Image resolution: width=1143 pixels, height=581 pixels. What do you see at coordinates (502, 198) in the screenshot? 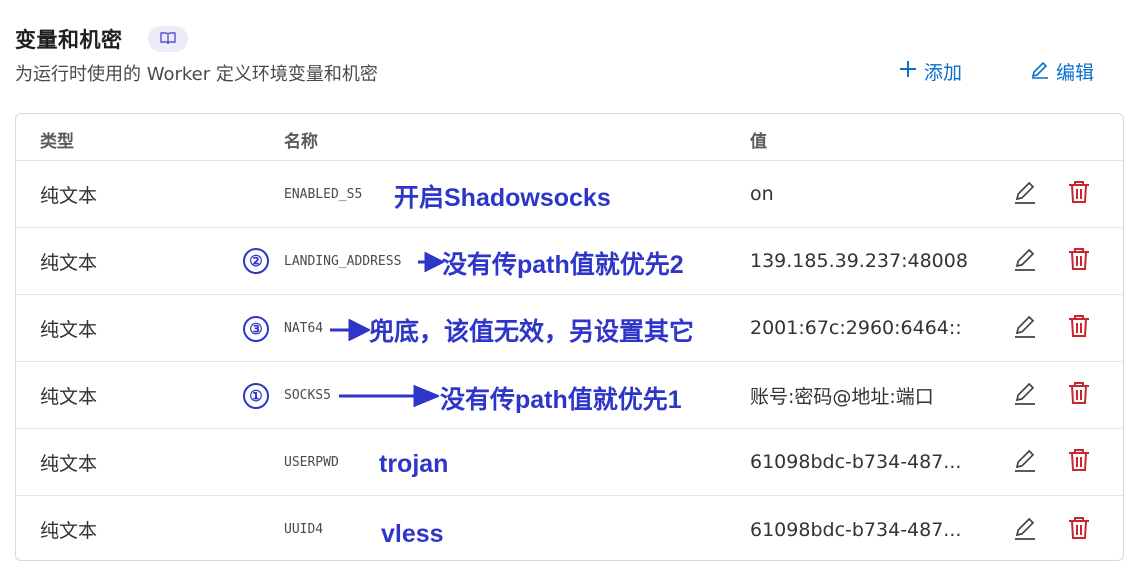
I see `annotation-enabled-s5: 开启Shadowsocks` at bounding box center [502, 198].